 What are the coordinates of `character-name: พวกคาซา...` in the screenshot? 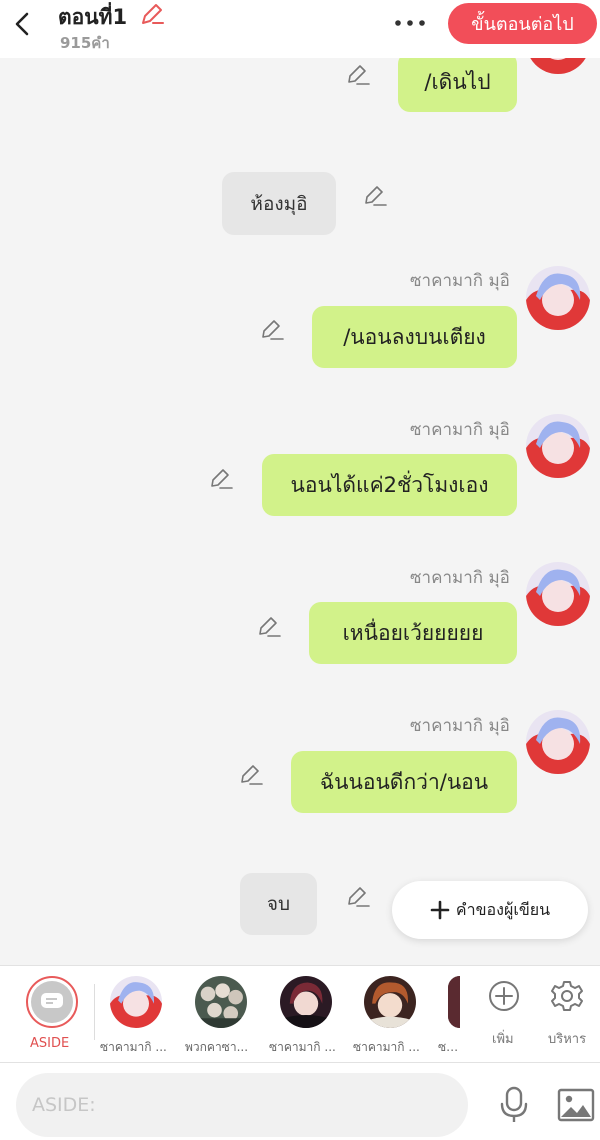 It's located at (217, 1047).